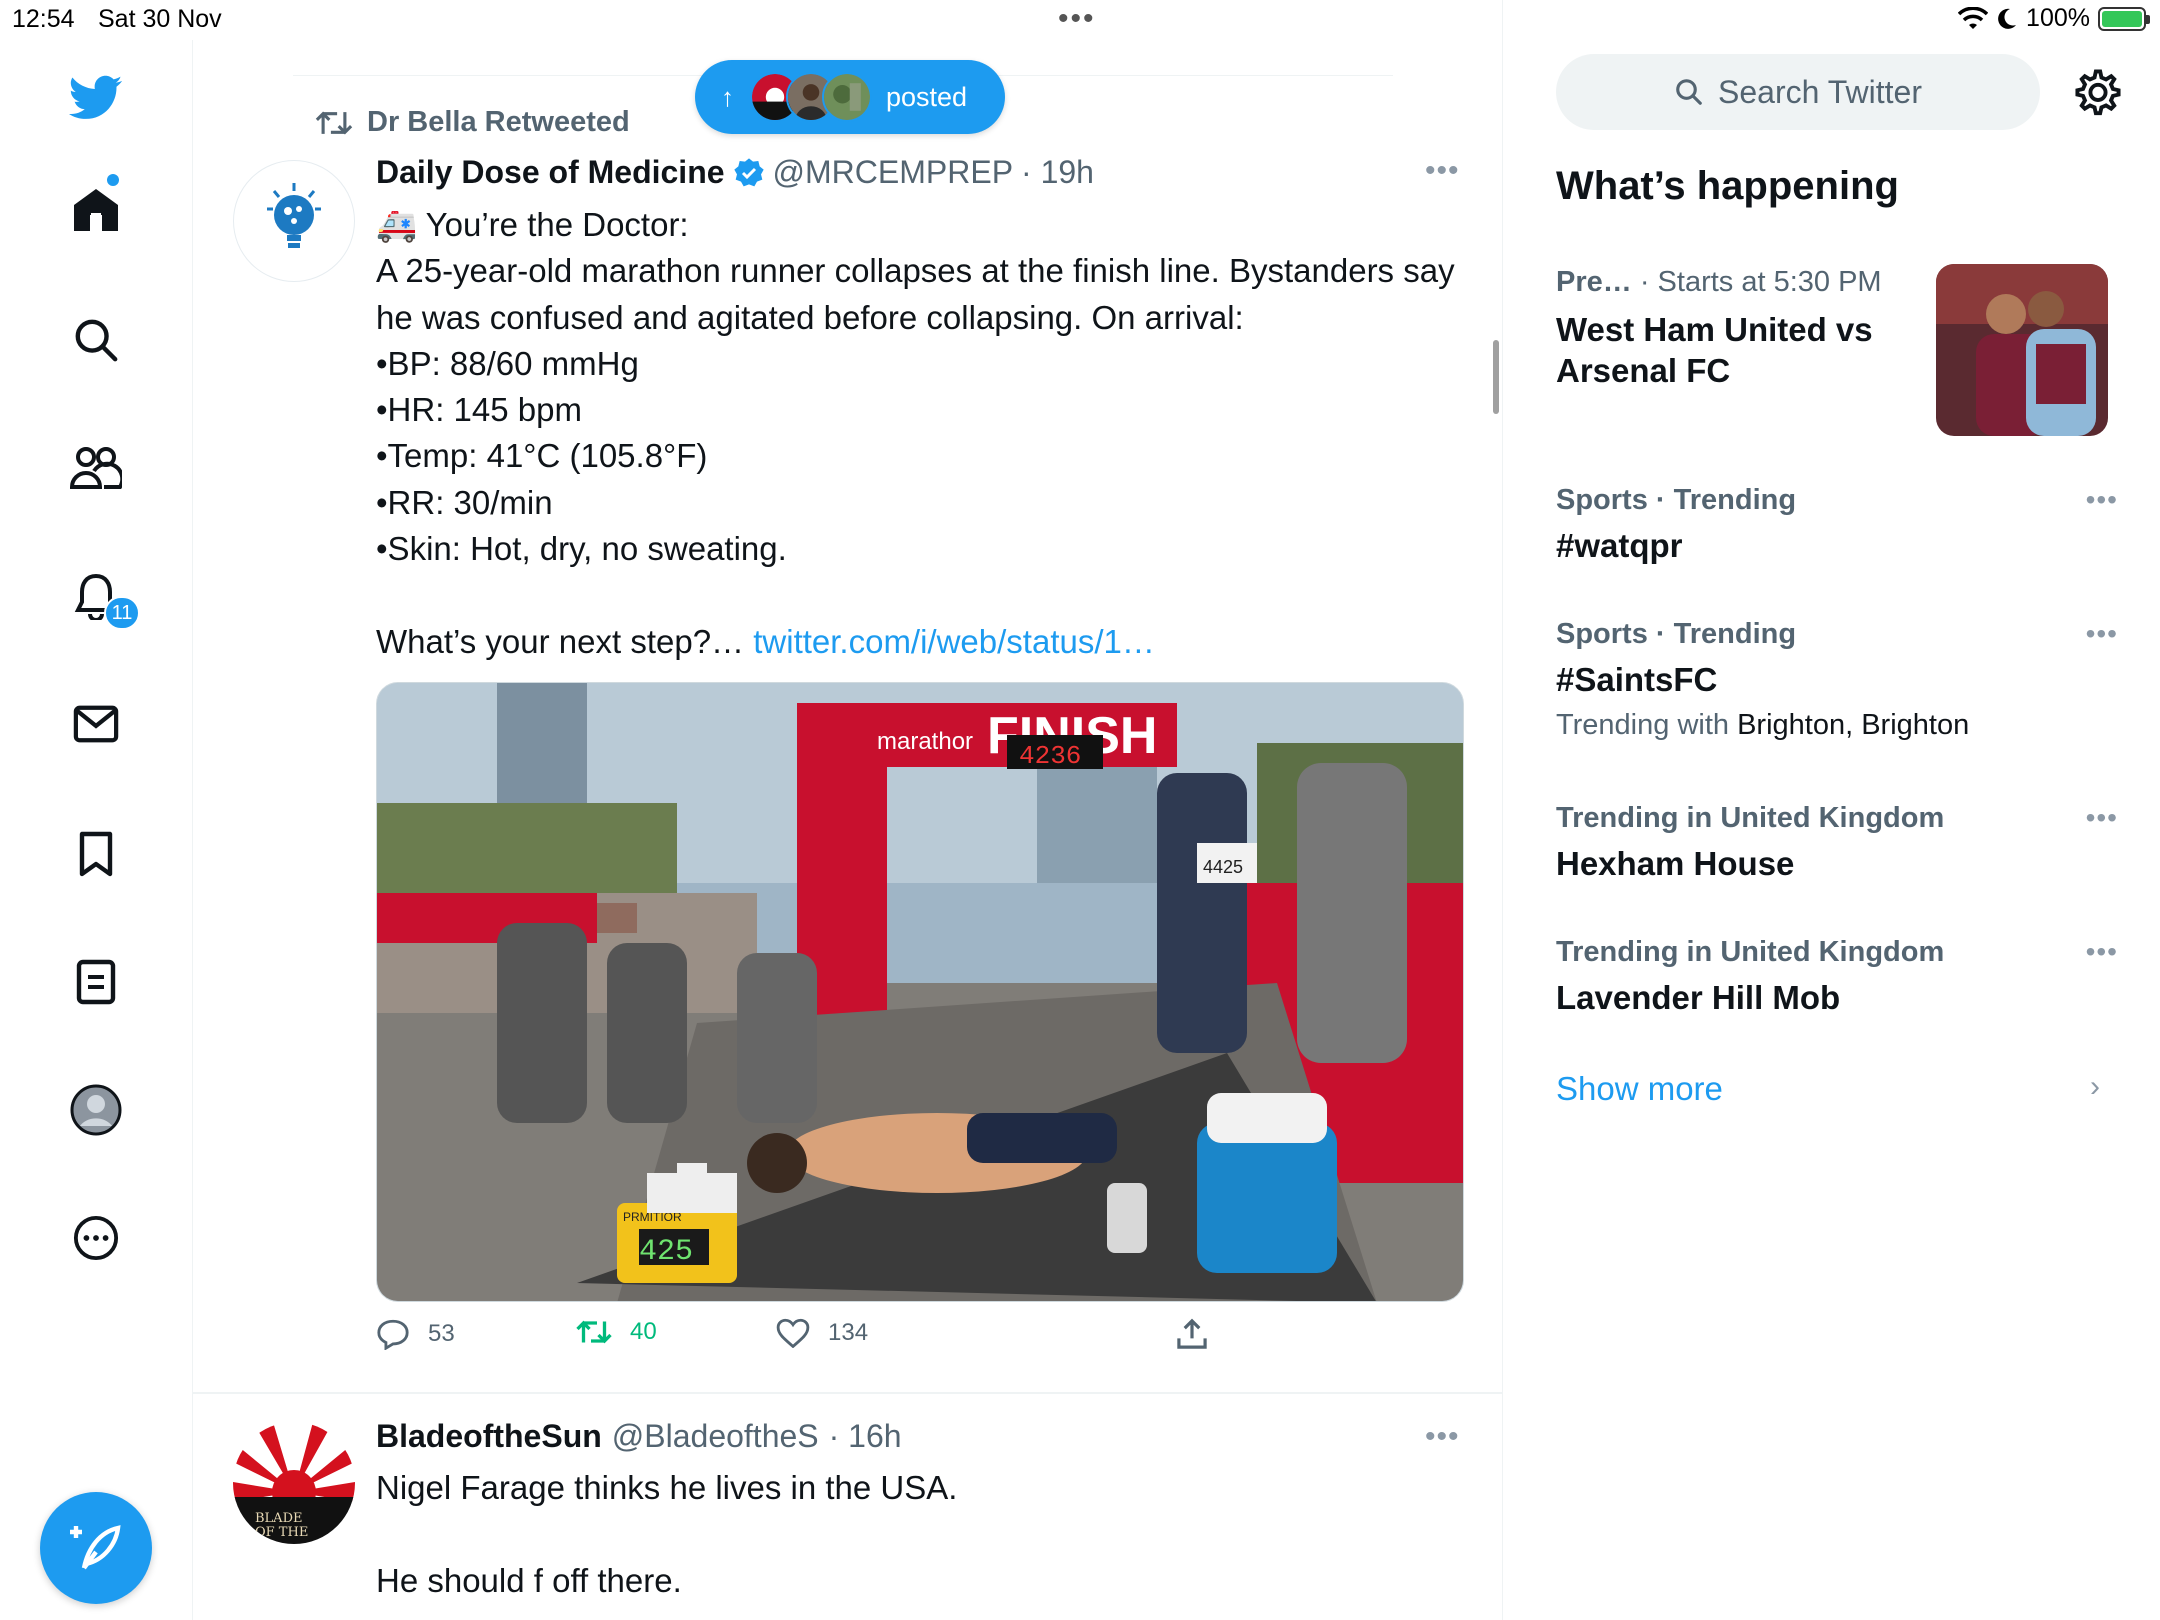 This screenshot has width=2160, height=1620. I want to click on retweeted-by-label: Dr Bella Retweeted, so click(498, 122).